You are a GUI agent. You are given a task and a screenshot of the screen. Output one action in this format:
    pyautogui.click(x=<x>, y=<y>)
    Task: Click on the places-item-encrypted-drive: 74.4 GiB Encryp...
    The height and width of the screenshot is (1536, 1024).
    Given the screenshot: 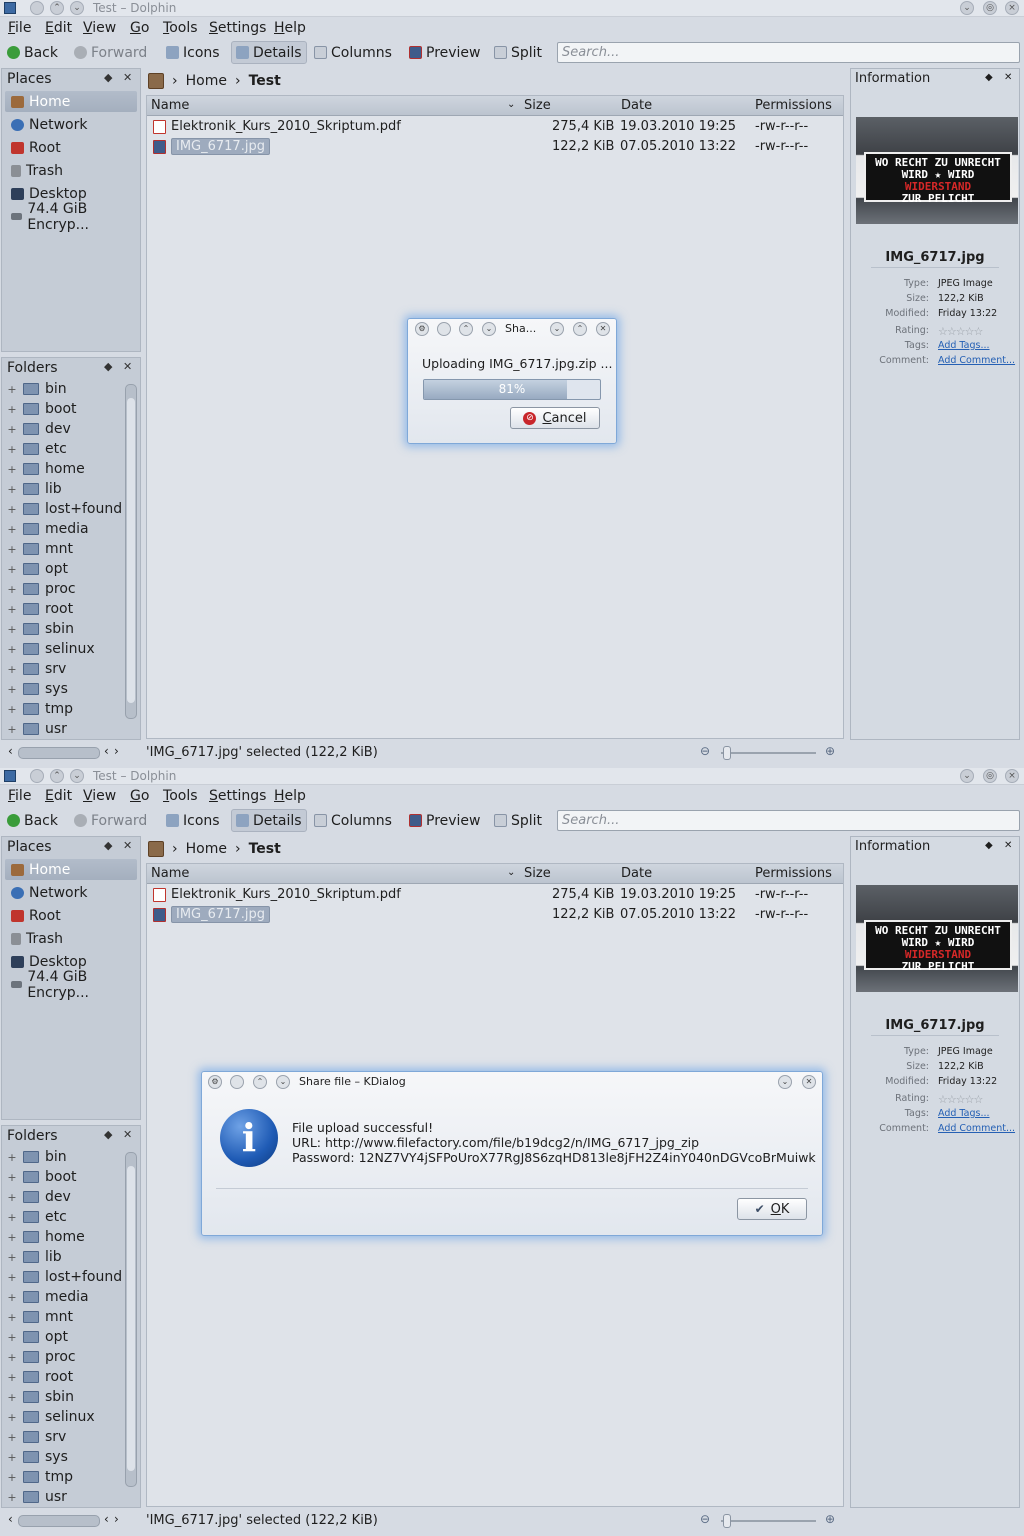 What is the action you would take?
    pyautogui.click(x=71, y=217)
    